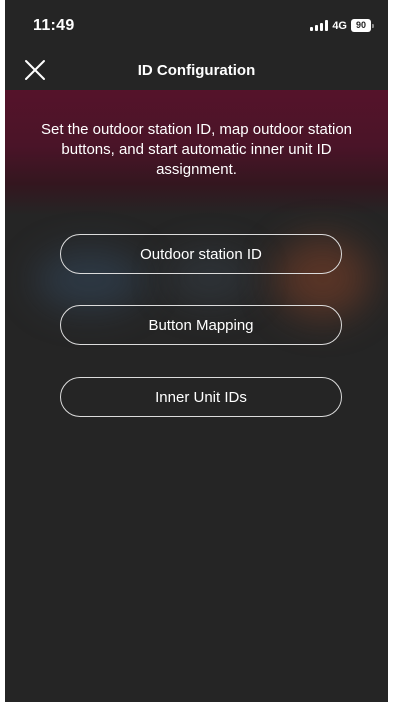 The image size is (393, 702). What do you see at coordinates (373, 25) in the screenshot?
I see `battery-tip` at bounding box center [373, 25].